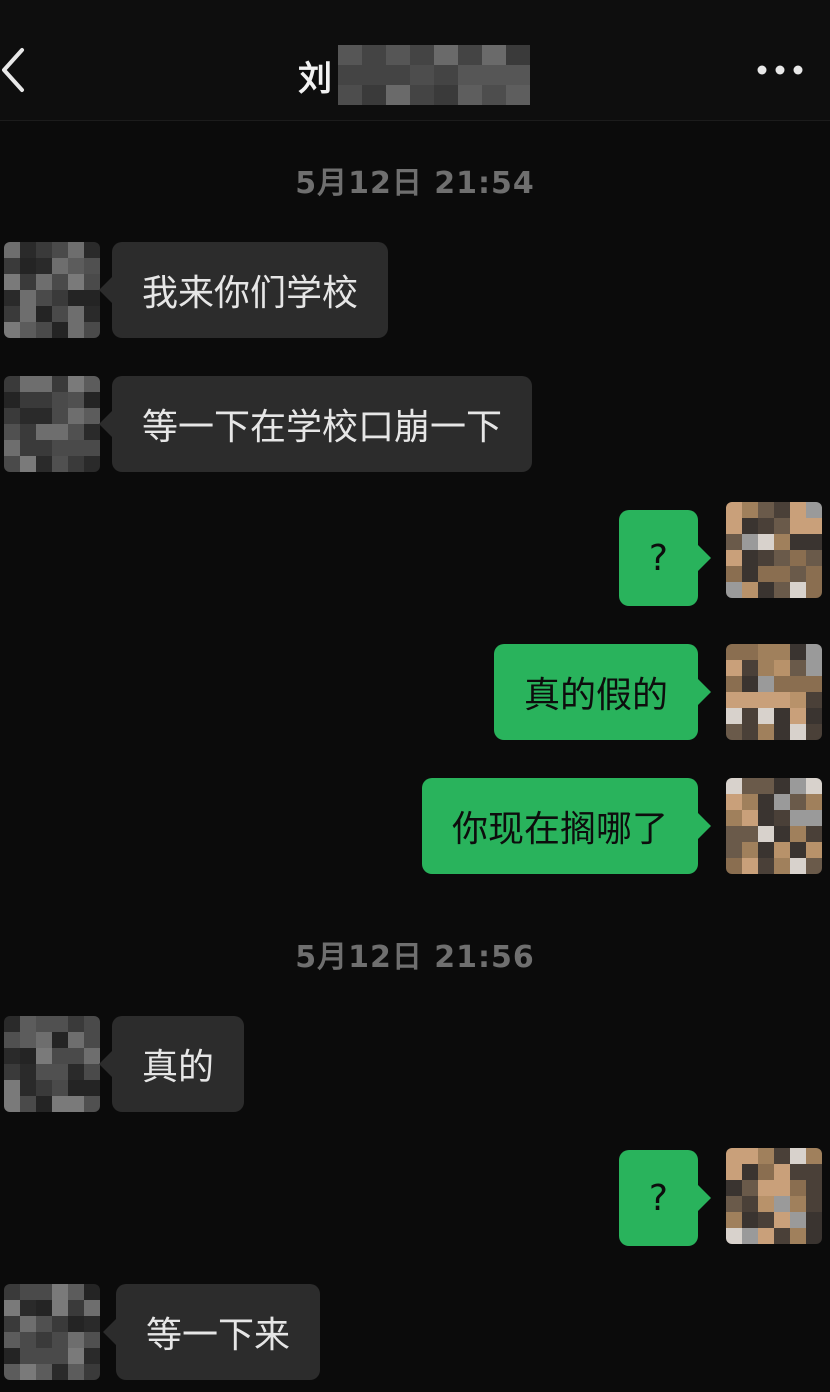  I want to click on back-button, so click(20, 70).